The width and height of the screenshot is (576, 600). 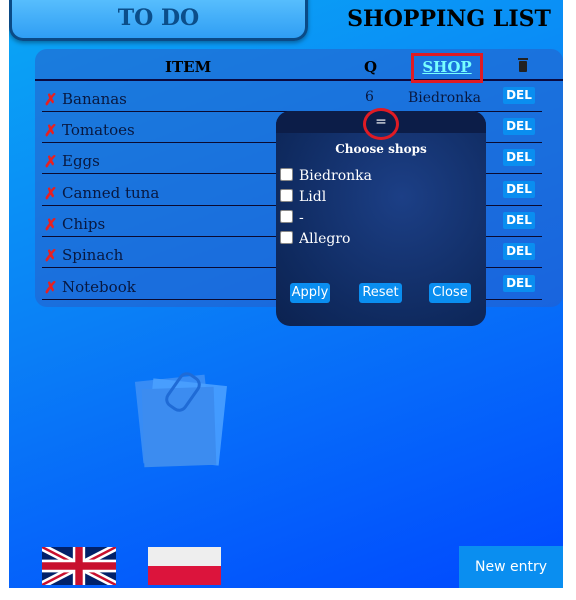 What do you see at coordinates (301, 218) in the screenshot?
I see `shop-option-label: -` at bounding box center [301, 218].